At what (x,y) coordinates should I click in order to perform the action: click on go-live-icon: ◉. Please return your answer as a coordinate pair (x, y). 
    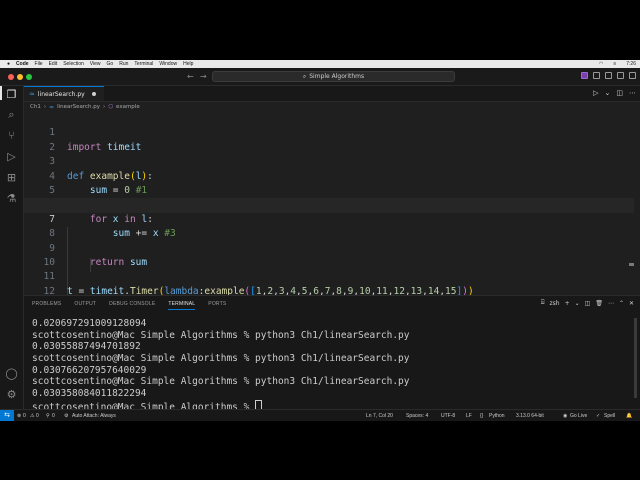
    Looking at the image, I should click on (565, 416).